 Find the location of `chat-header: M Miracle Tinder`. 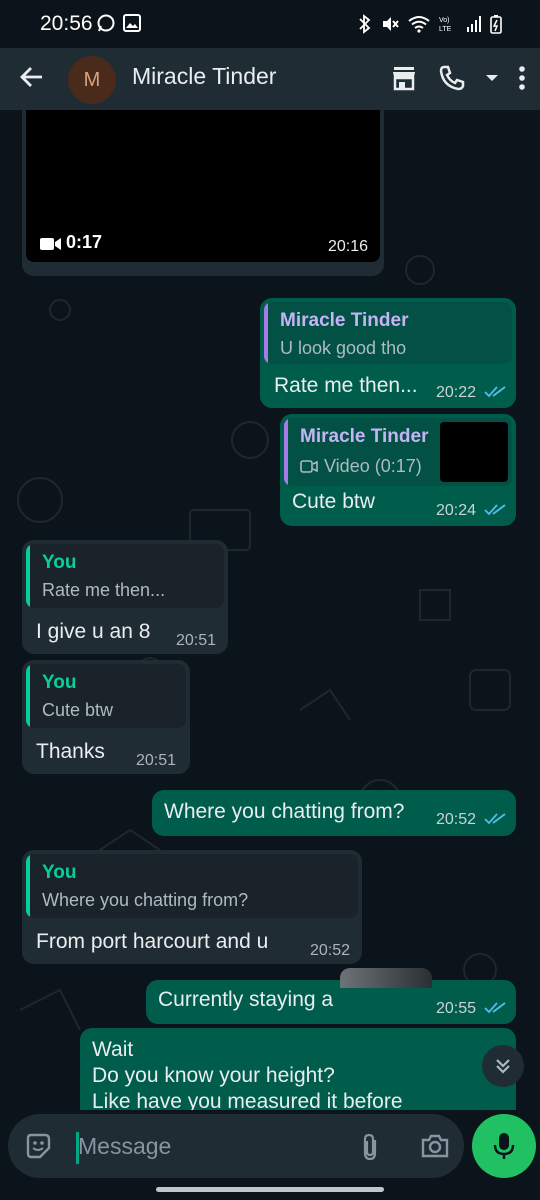

chat-header: M Miracle Tinder is located at coordinates (270, 79).